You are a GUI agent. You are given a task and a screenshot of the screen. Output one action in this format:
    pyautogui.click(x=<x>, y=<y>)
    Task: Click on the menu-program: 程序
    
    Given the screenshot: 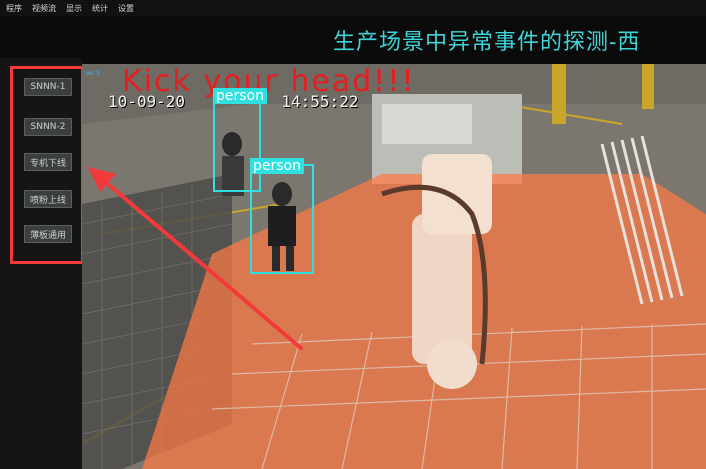 What is the action you would take?
    pyautogui.click(x=14, y=8)
    